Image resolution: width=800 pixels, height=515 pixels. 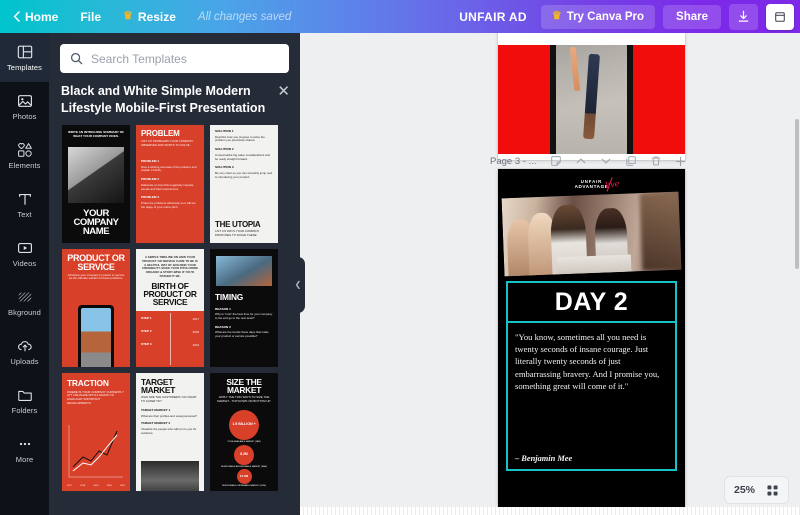 I want to click on slide-previous, so click(x=591, y=96).